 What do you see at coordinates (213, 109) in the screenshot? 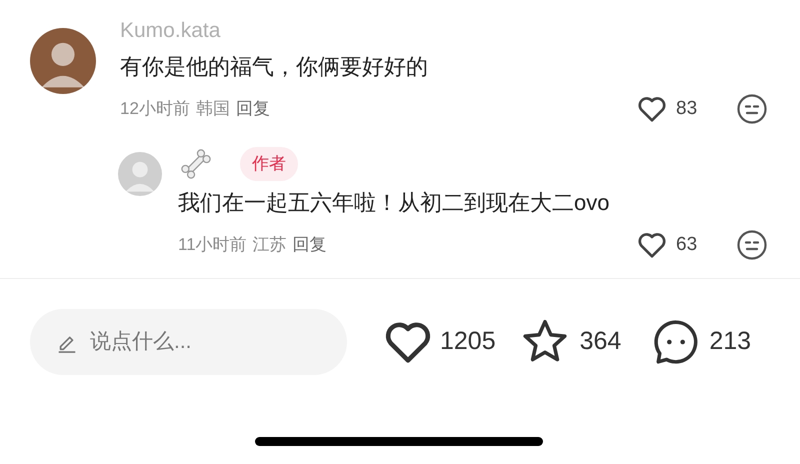
I see `comment-location: 韩国` at bounding box center [213, 109].